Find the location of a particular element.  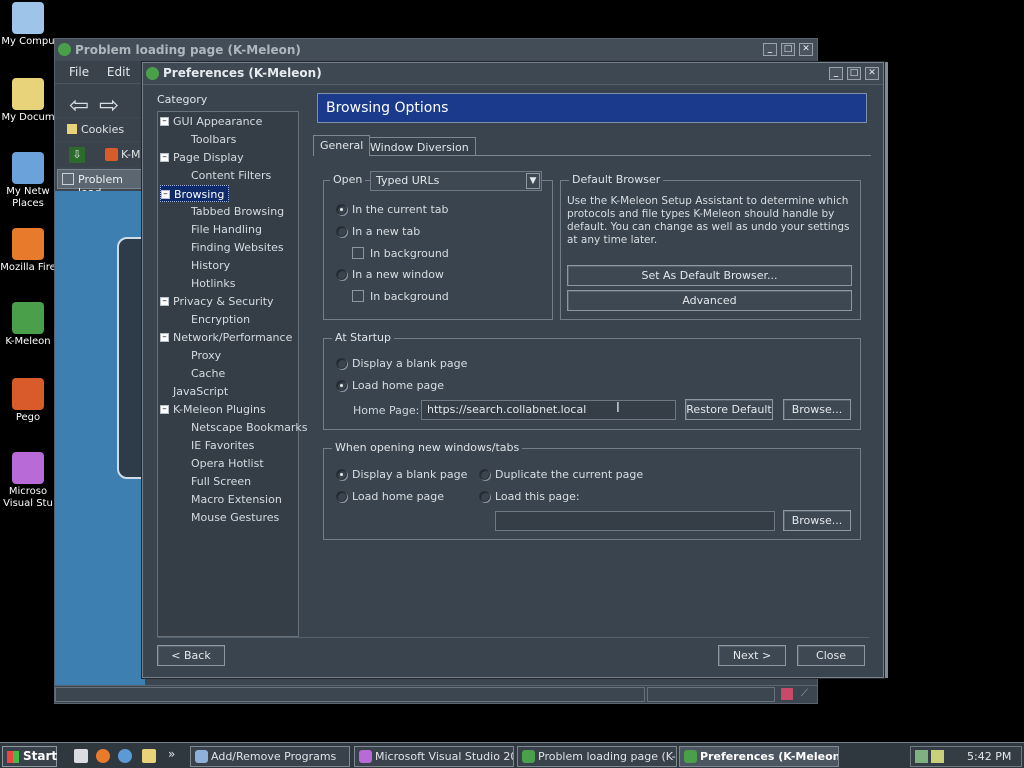

forward-arrow-icon: ⇨ is located at coordinates (109, 105).